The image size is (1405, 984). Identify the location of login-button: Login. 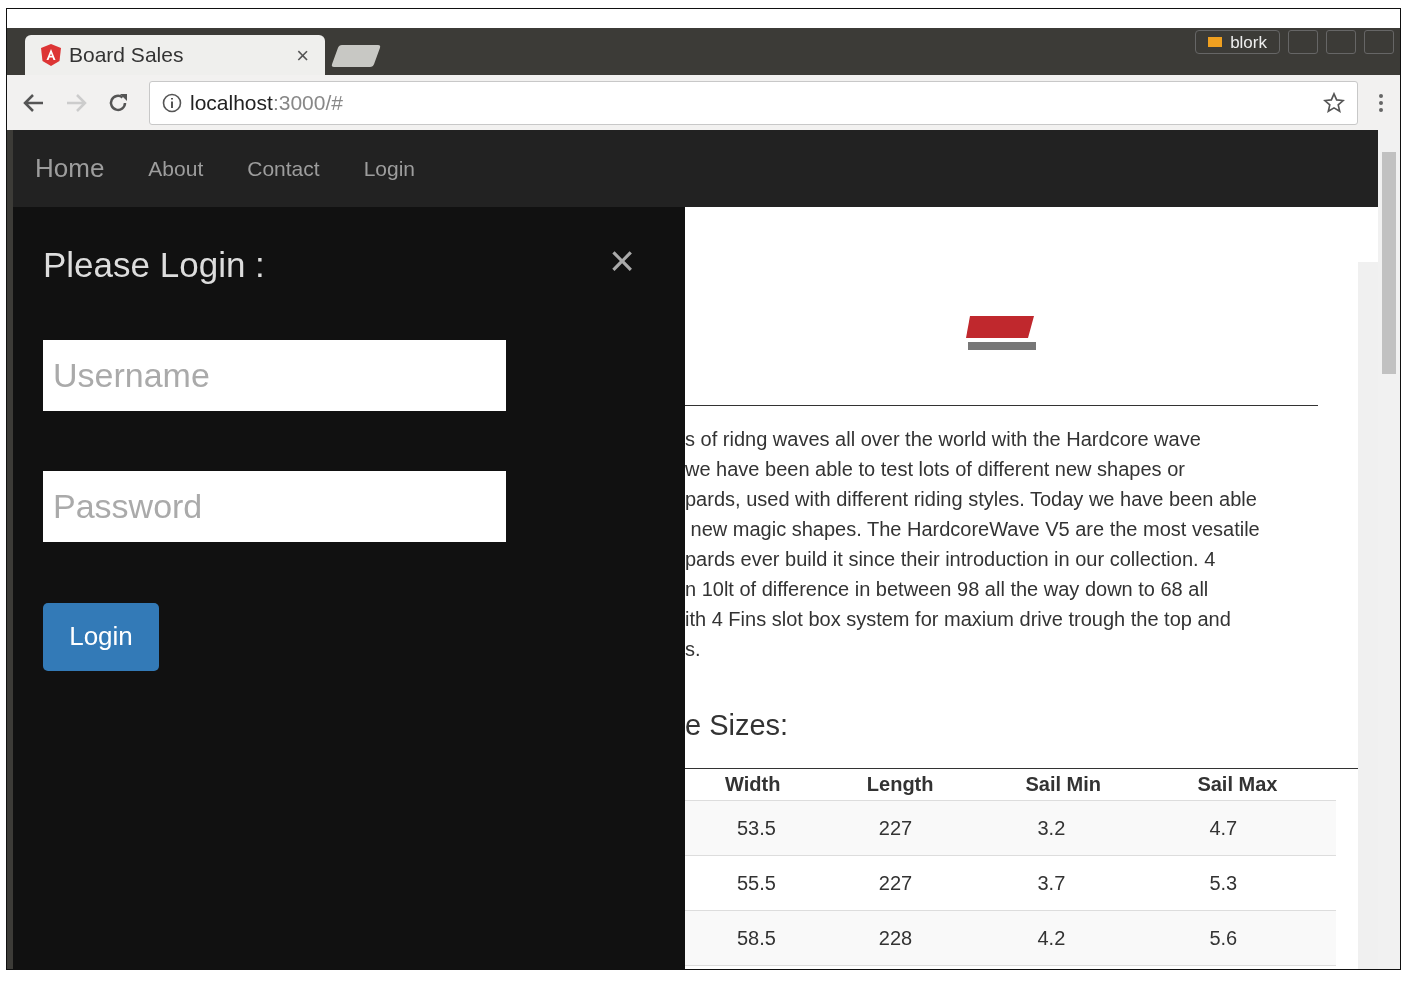
(101, 636).